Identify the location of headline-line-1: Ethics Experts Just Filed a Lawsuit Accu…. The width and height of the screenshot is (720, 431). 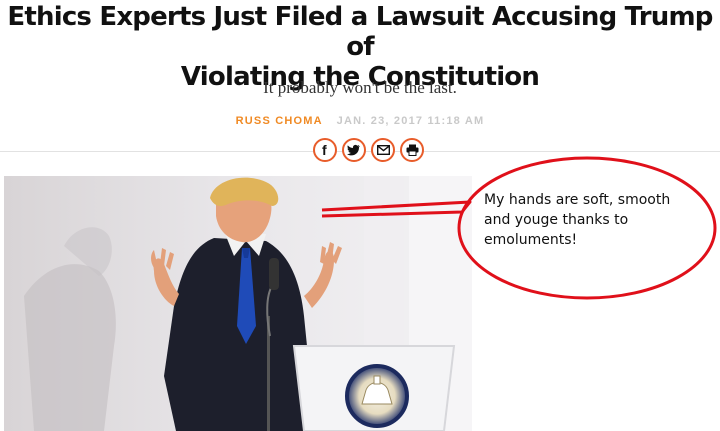
(360, 32).